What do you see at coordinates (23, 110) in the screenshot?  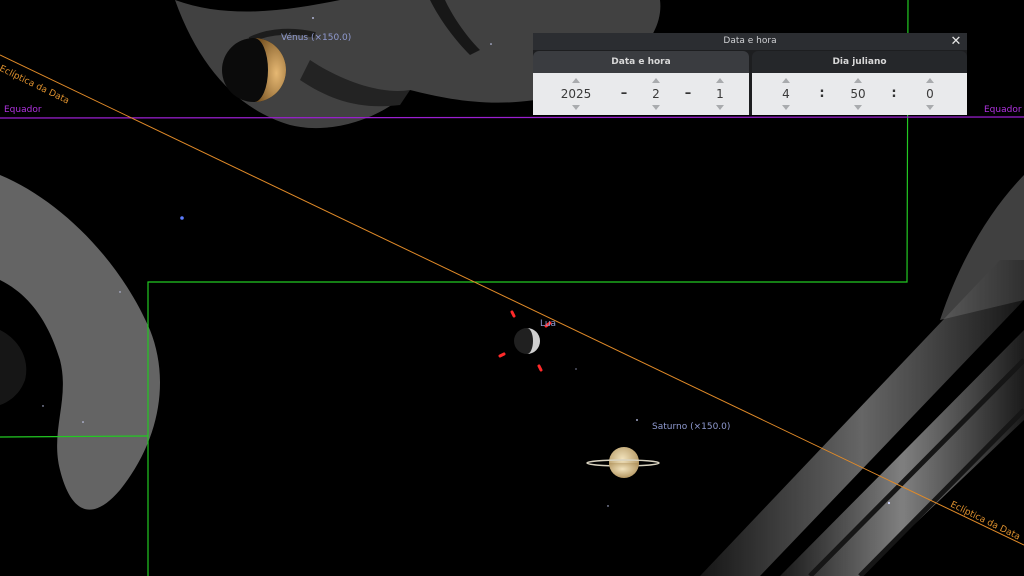 I see `equator-label-left: Equador` at bounding box center [23, 110].